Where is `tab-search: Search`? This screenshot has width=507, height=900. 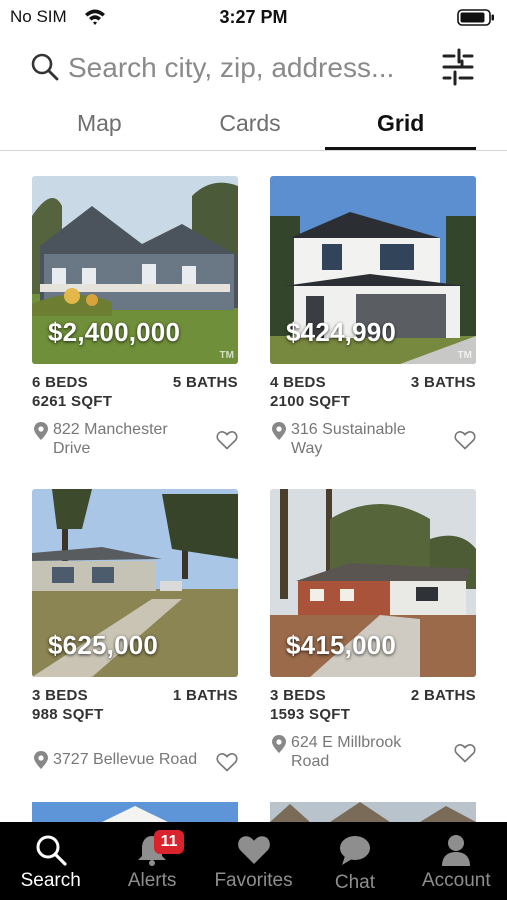
tab-search: Search is located at coordinates (50, 861).